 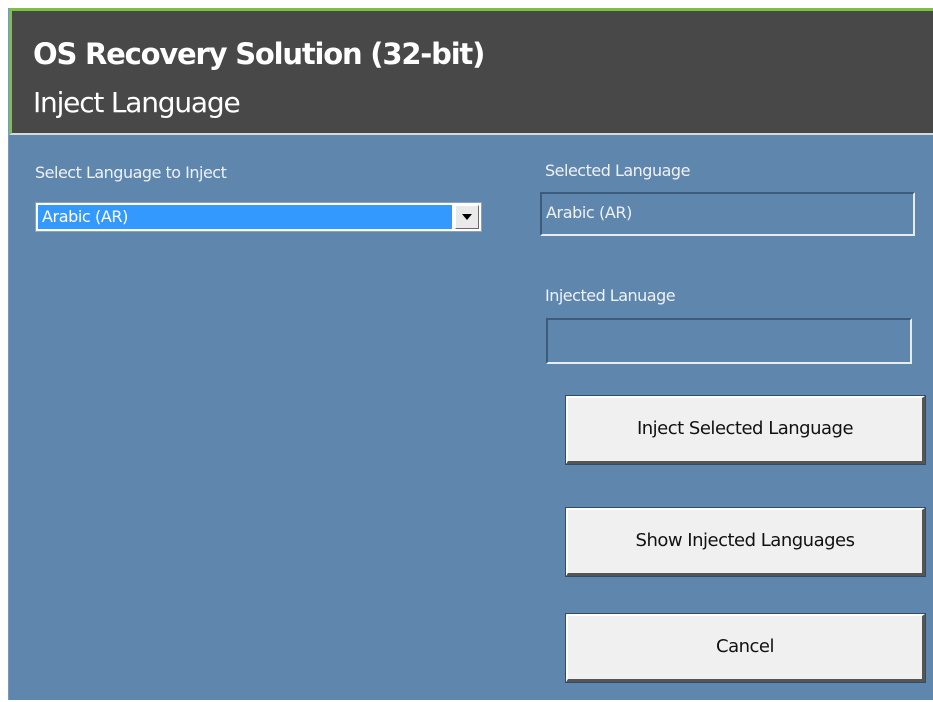 I want to click on injected-language-field, so click(x=729, y=341).